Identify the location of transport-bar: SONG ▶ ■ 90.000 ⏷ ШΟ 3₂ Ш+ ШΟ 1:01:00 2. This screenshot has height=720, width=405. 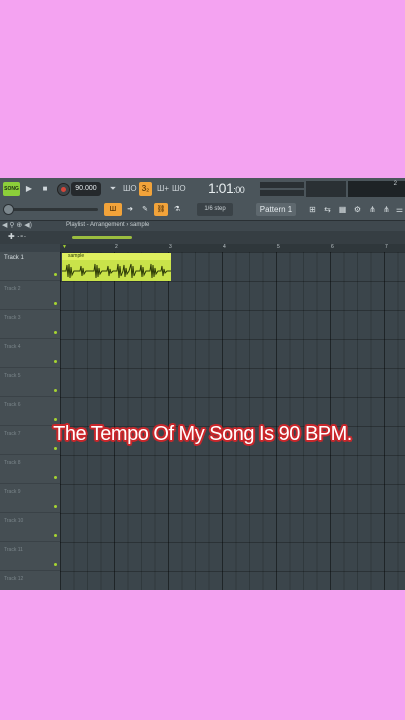
(202, 189).